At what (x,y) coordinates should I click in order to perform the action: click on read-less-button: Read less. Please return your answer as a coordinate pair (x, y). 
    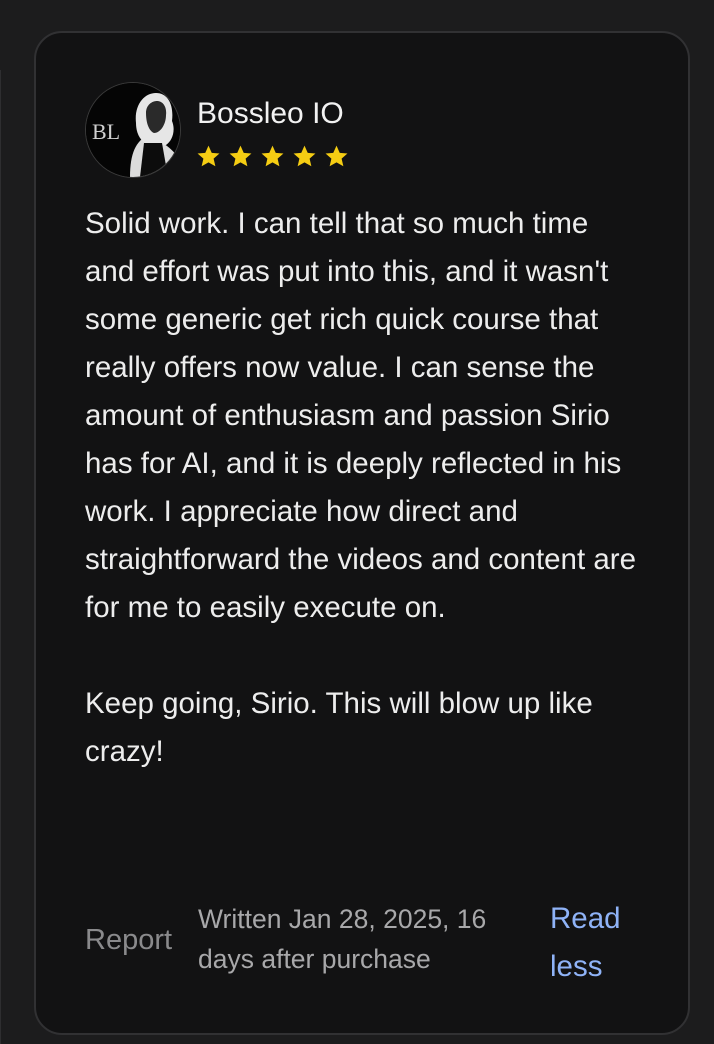
    Looking at the image, I should click on (595, 943).